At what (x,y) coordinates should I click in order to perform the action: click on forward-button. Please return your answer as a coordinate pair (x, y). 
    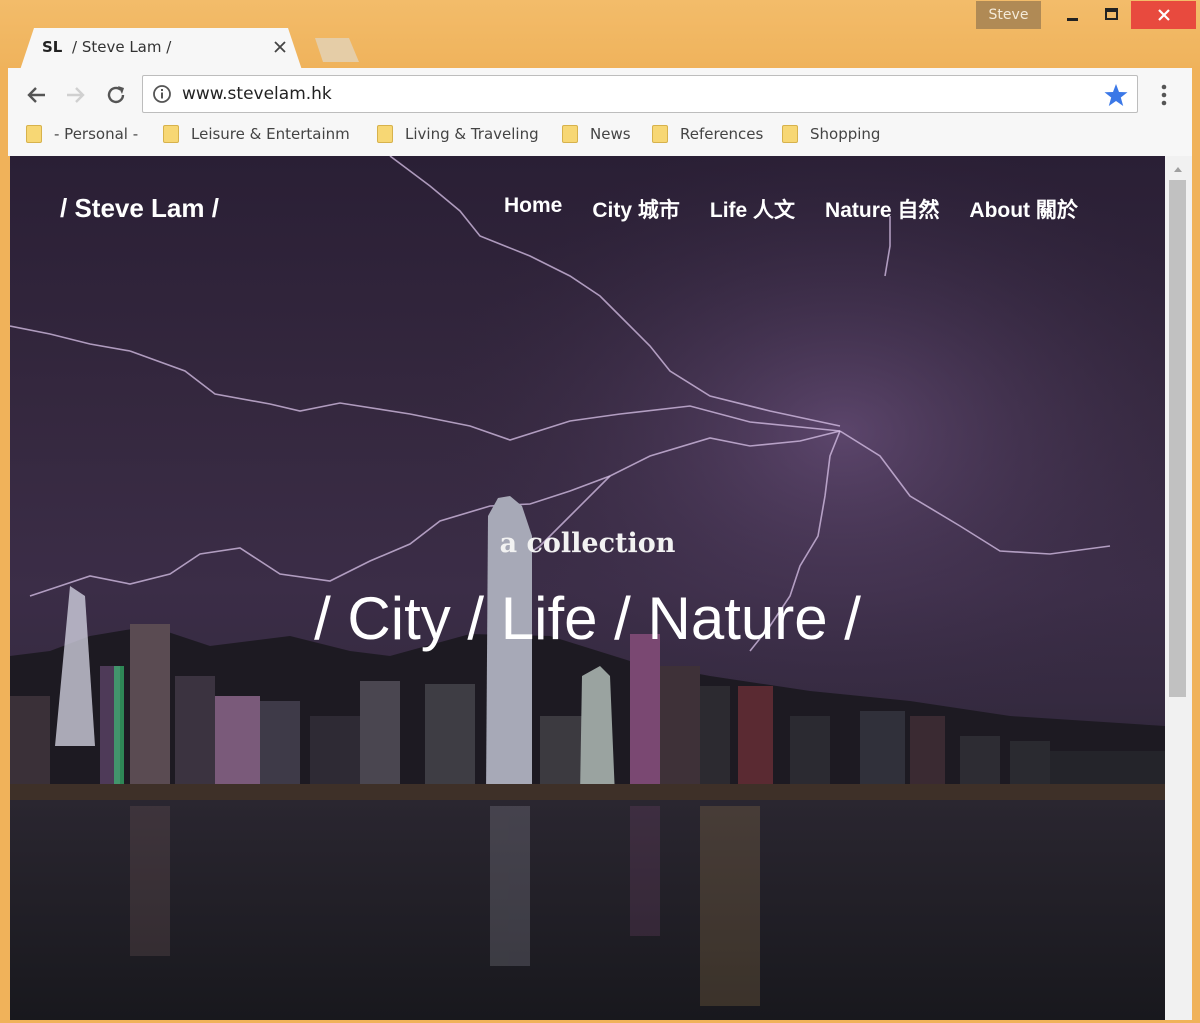
    Looking at the image, I should click on (76, 95).